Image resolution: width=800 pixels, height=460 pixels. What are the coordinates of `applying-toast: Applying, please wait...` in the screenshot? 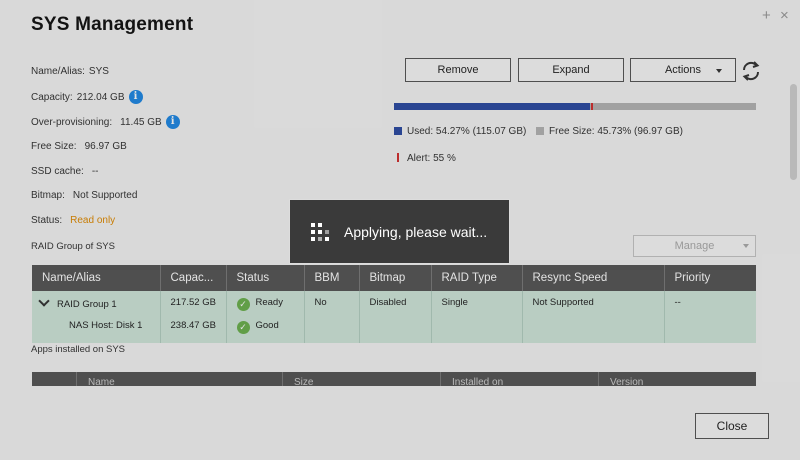 It's located at (399, 231).